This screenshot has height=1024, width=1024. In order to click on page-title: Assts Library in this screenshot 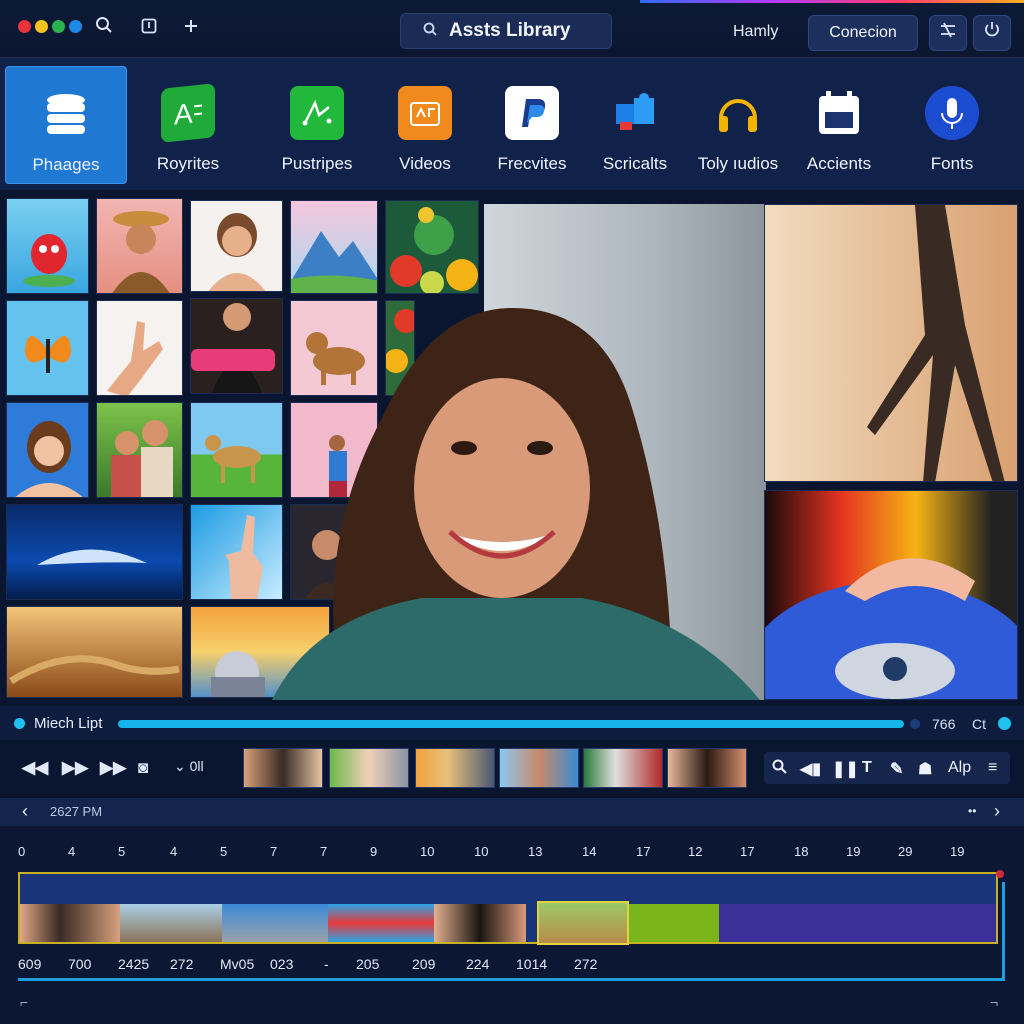, I will do `click(510, 30)`.